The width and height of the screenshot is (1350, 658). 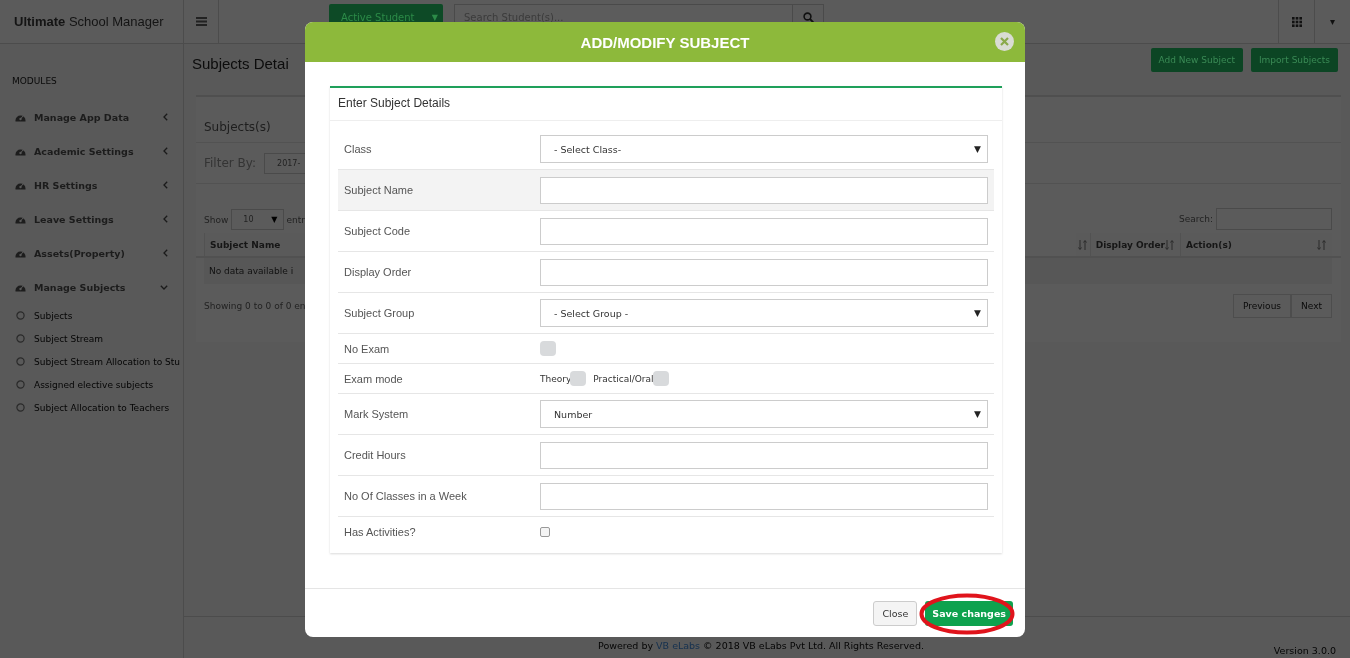 I want to click on field-label: Credit Hours, so click(x=375, y=455).